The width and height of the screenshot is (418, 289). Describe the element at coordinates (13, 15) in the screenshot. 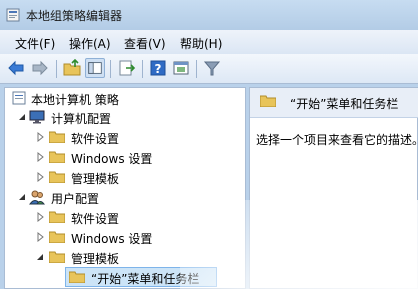

I see `policy-app-icon` at that location.